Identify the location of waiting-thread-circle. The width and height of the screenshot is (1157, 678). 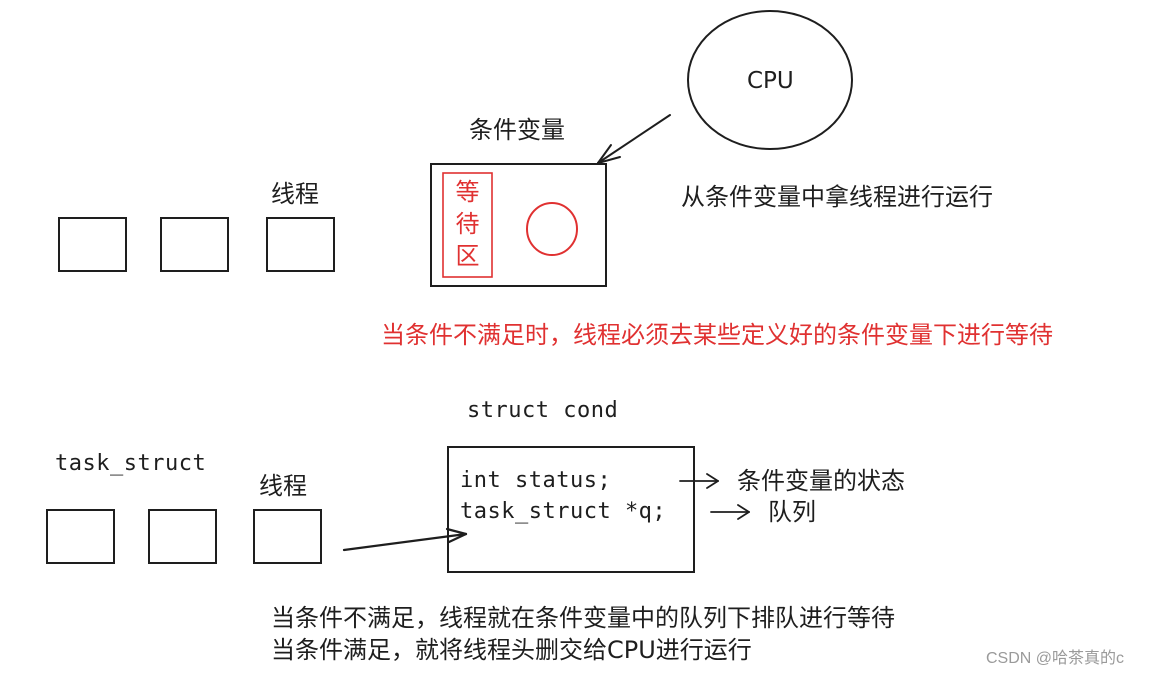
(552, 229).